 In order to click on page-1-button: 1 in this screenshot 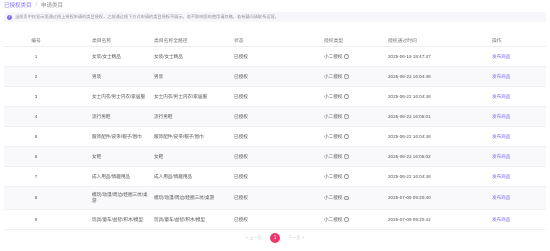, I will do `click(275, 238)`.